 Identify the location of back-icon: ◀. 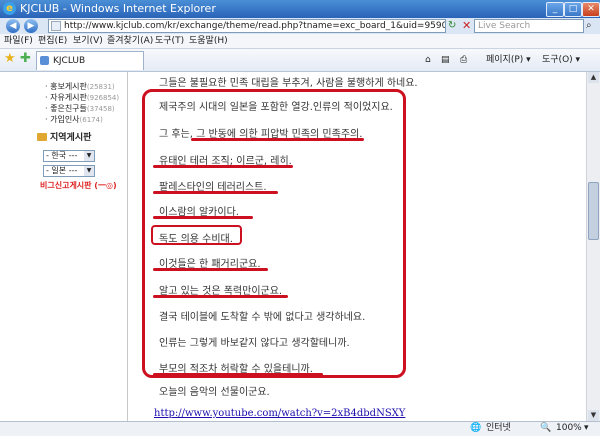
(13, 26).